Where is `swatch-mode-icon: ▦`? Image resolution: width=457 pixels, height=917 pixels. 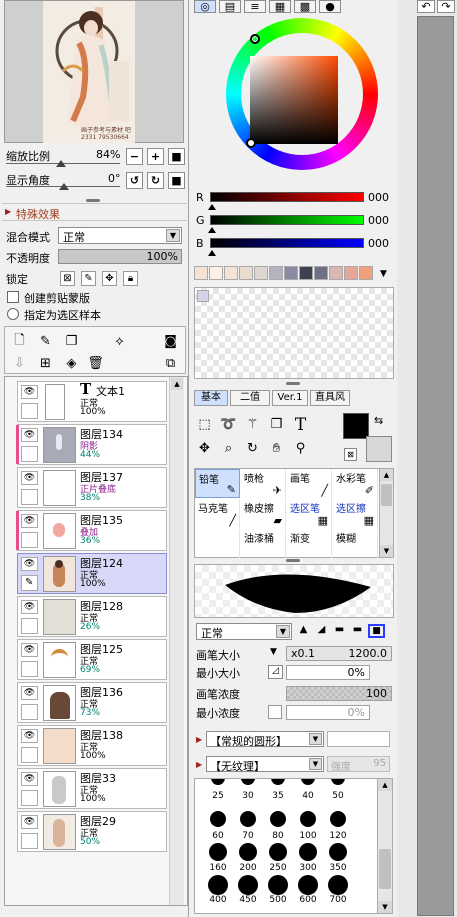
swatch-mode-icon: ▦ is located at coordinates (280, 6).